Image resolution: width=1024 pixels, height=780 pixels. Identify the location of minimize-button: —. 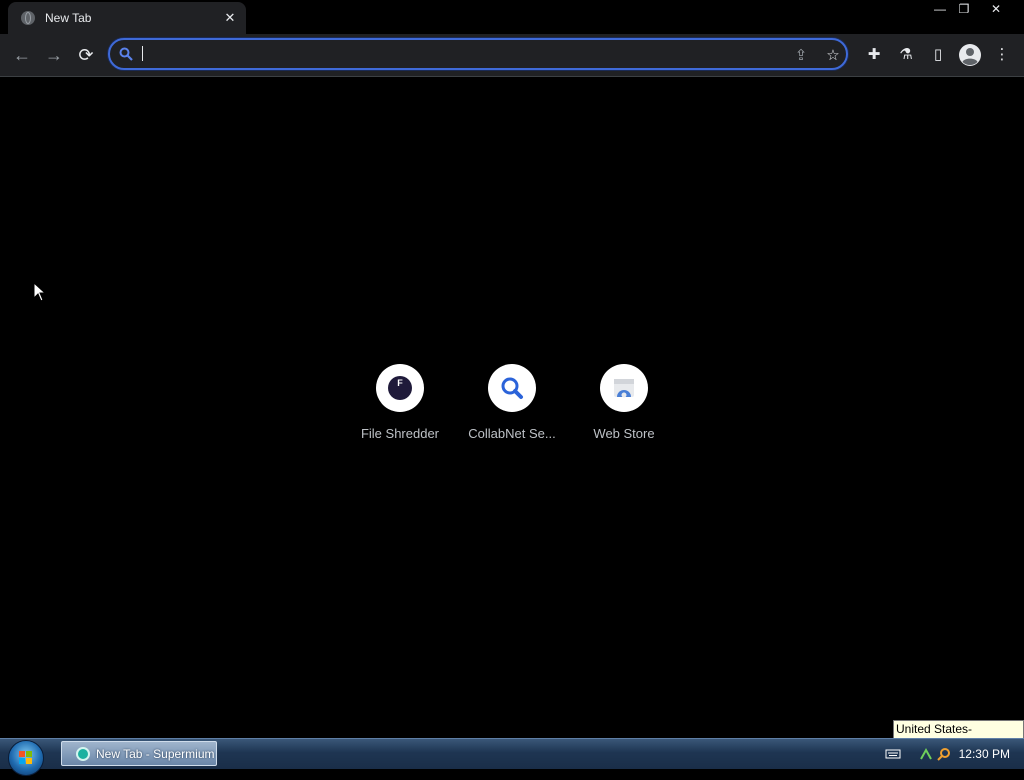
(940, 9).